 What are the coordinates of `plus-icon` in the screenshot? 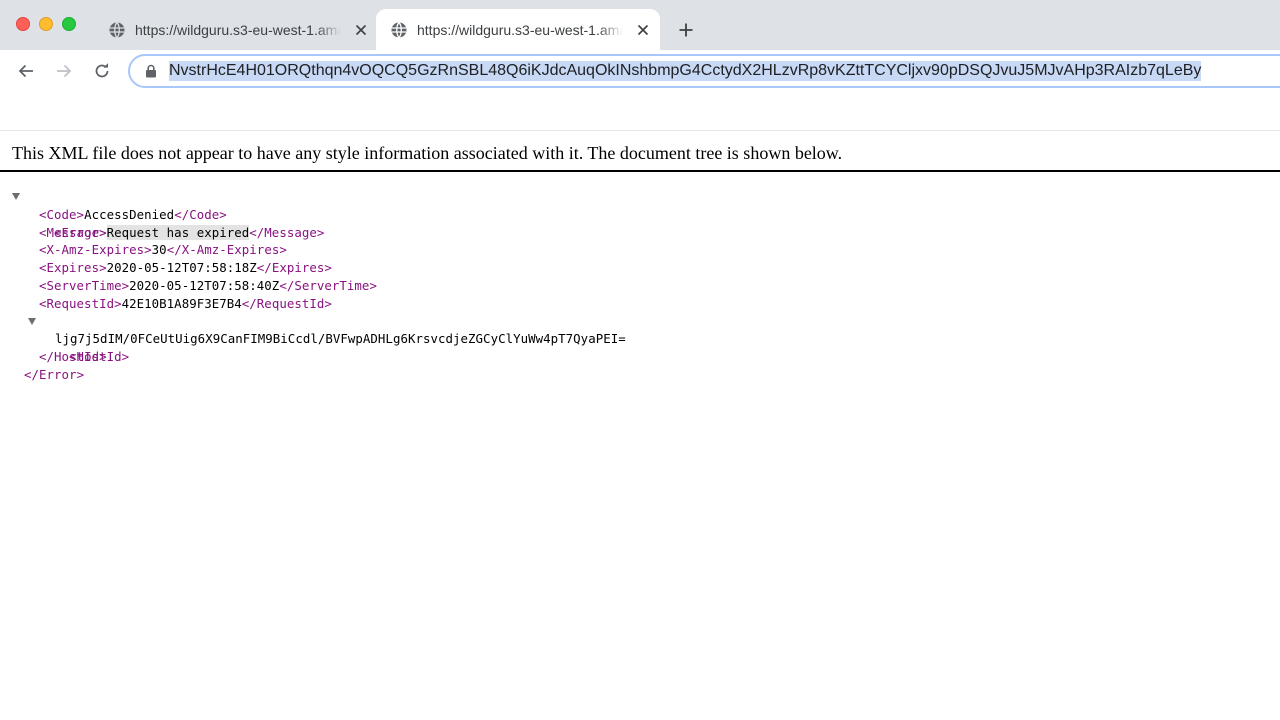 It's located at (686, 30).